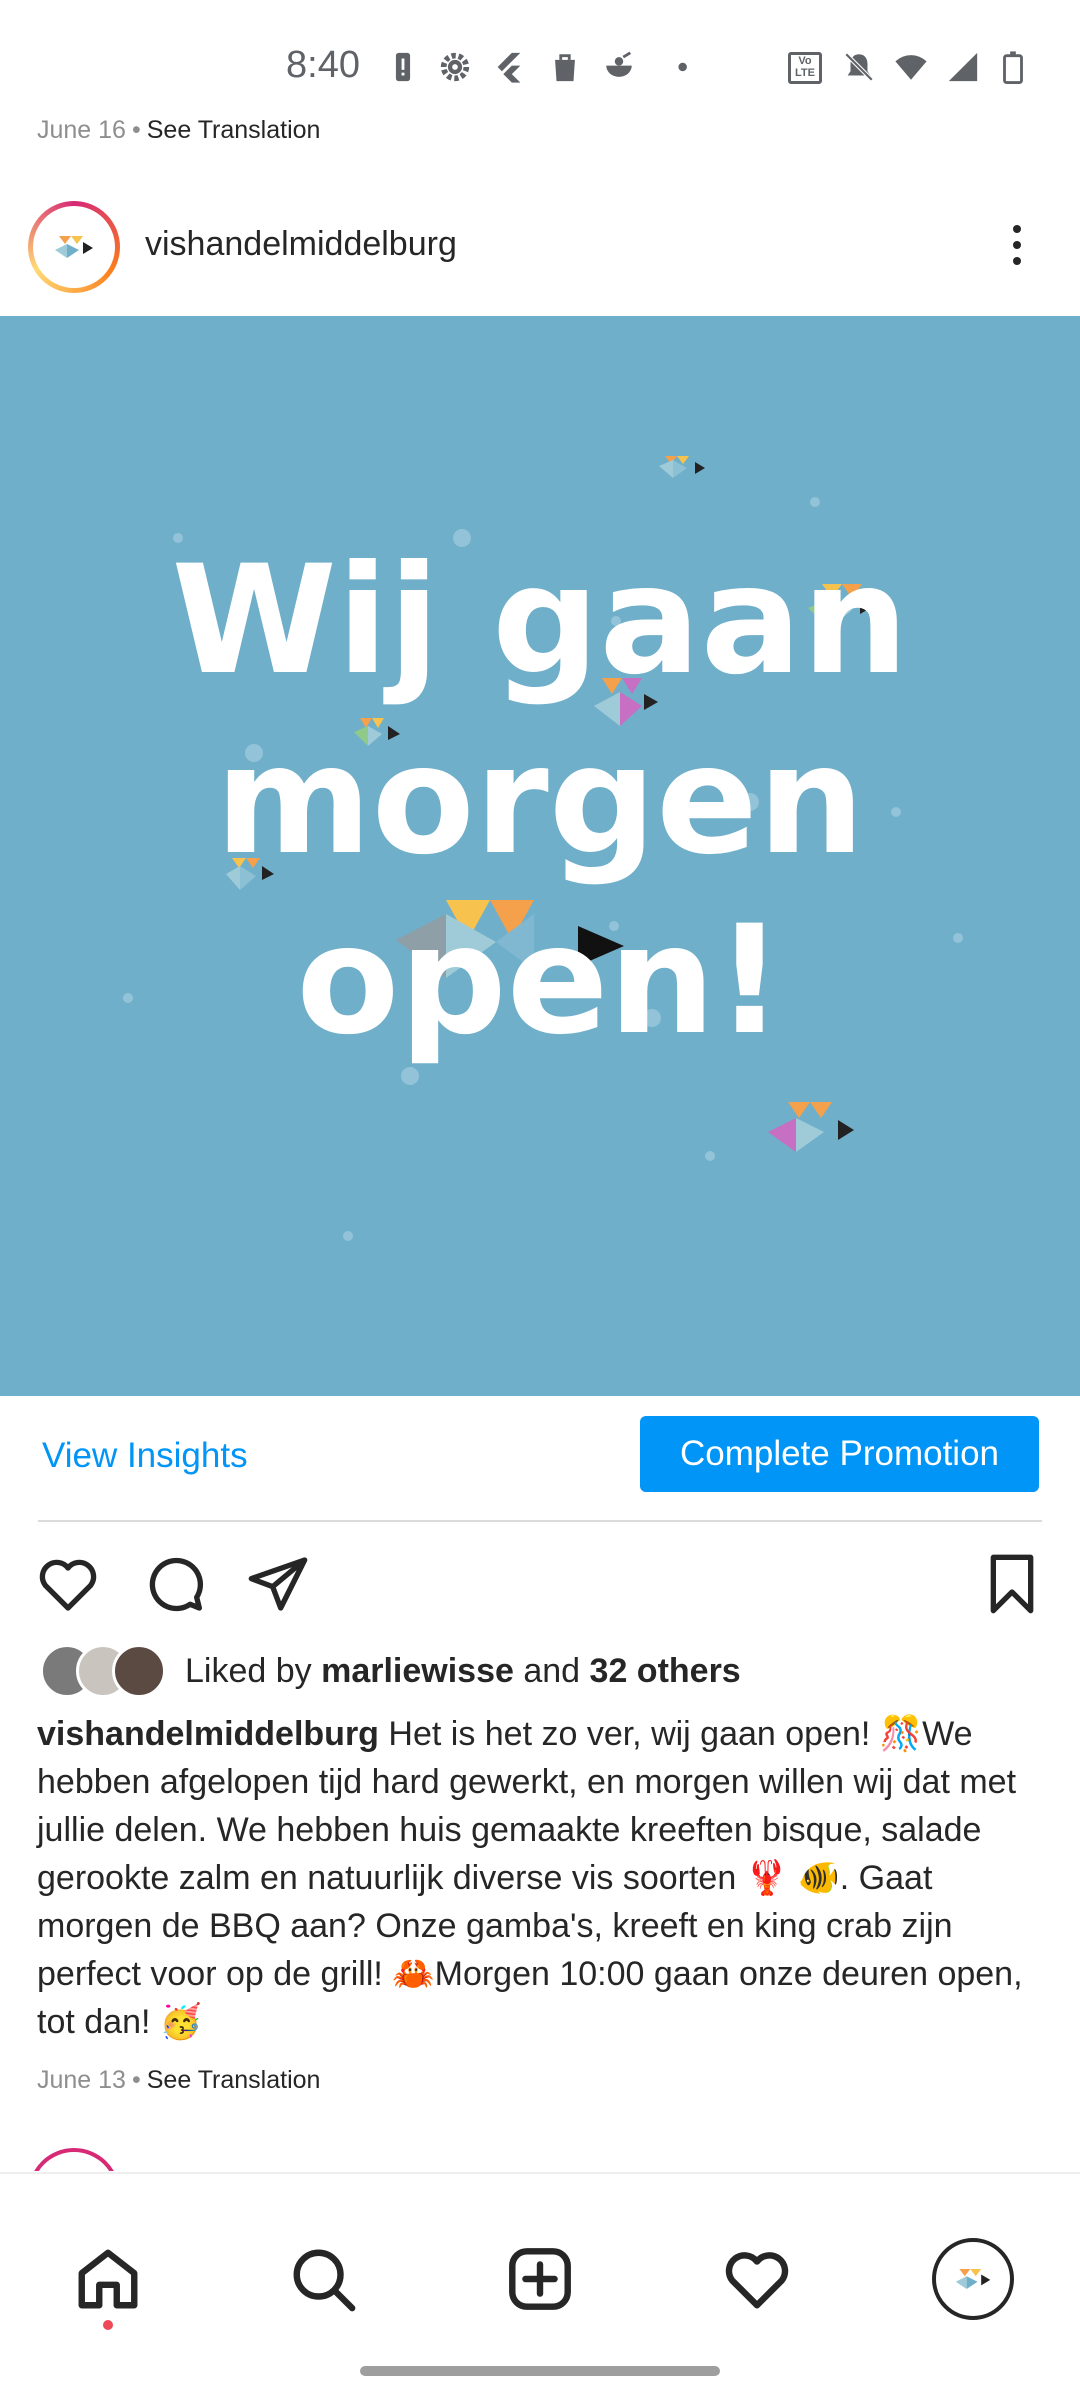  Describe the element at coordinates (540, 60) in the screenshot. I see `status-bar: 8:40 Vo LTE` at that location.